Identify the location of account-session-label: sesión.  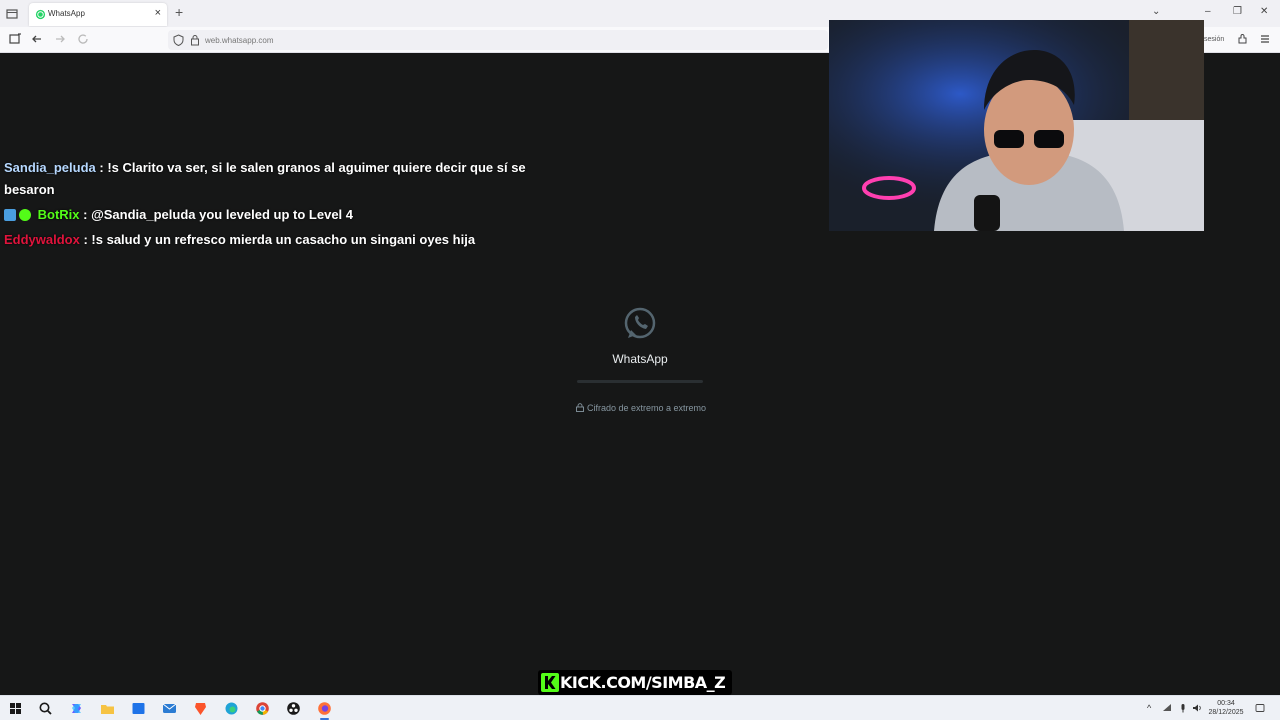
(1214, 39).